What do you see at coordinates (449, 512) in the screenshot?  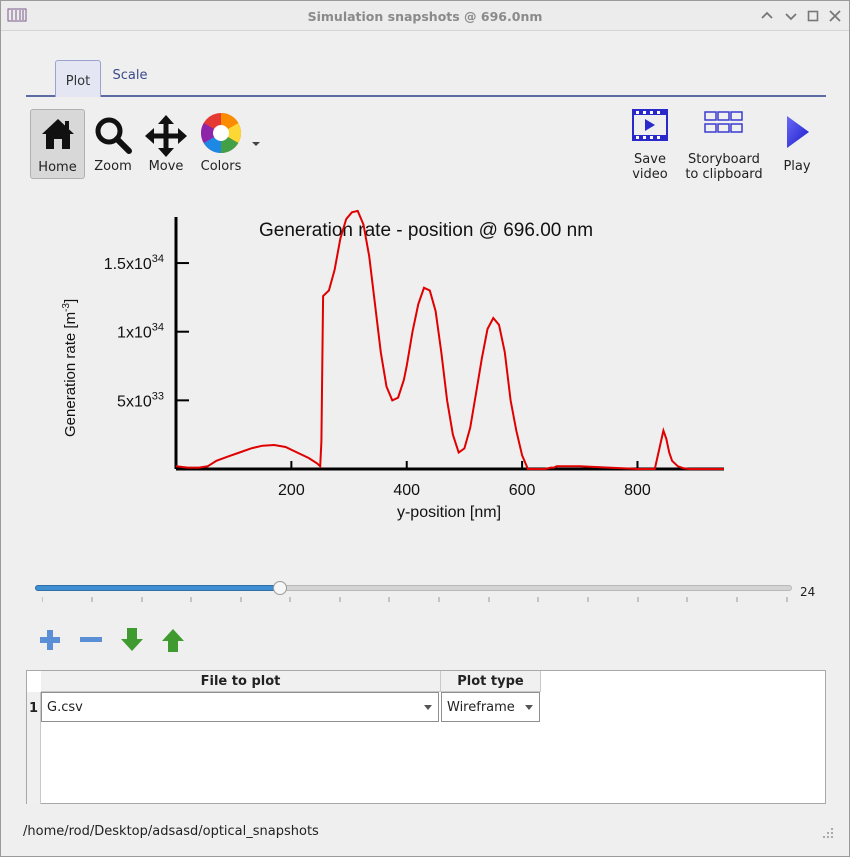 I see `x-axis-label: y-position [nm]` at bounding box center [449, 512].